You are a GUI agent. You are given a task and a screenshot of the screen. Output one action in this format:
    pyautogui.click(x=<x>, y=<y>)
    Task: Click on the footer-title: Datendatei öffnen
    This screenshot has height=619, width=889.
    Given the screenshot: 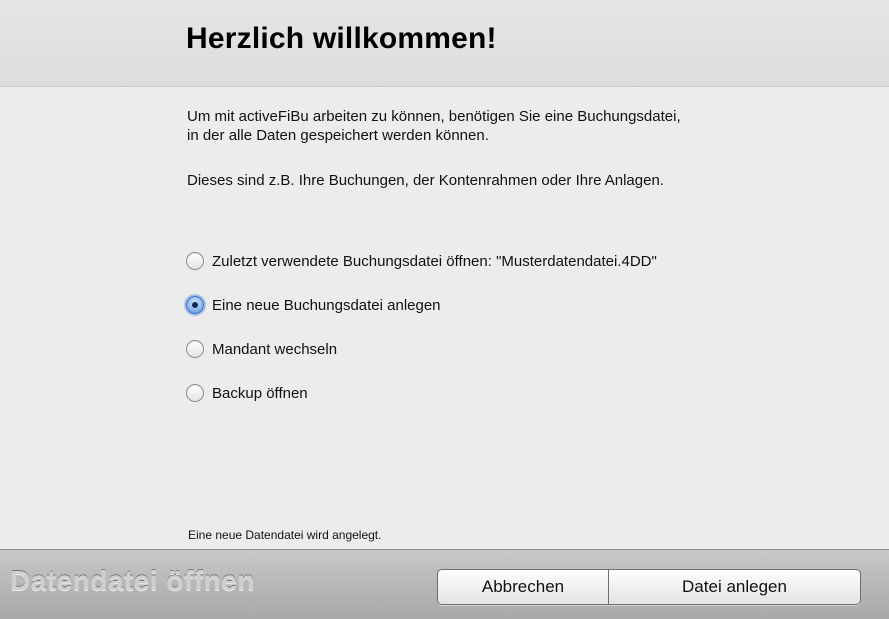 What is the action you would take?
    pyautogui.click(x=132, y=580)
    